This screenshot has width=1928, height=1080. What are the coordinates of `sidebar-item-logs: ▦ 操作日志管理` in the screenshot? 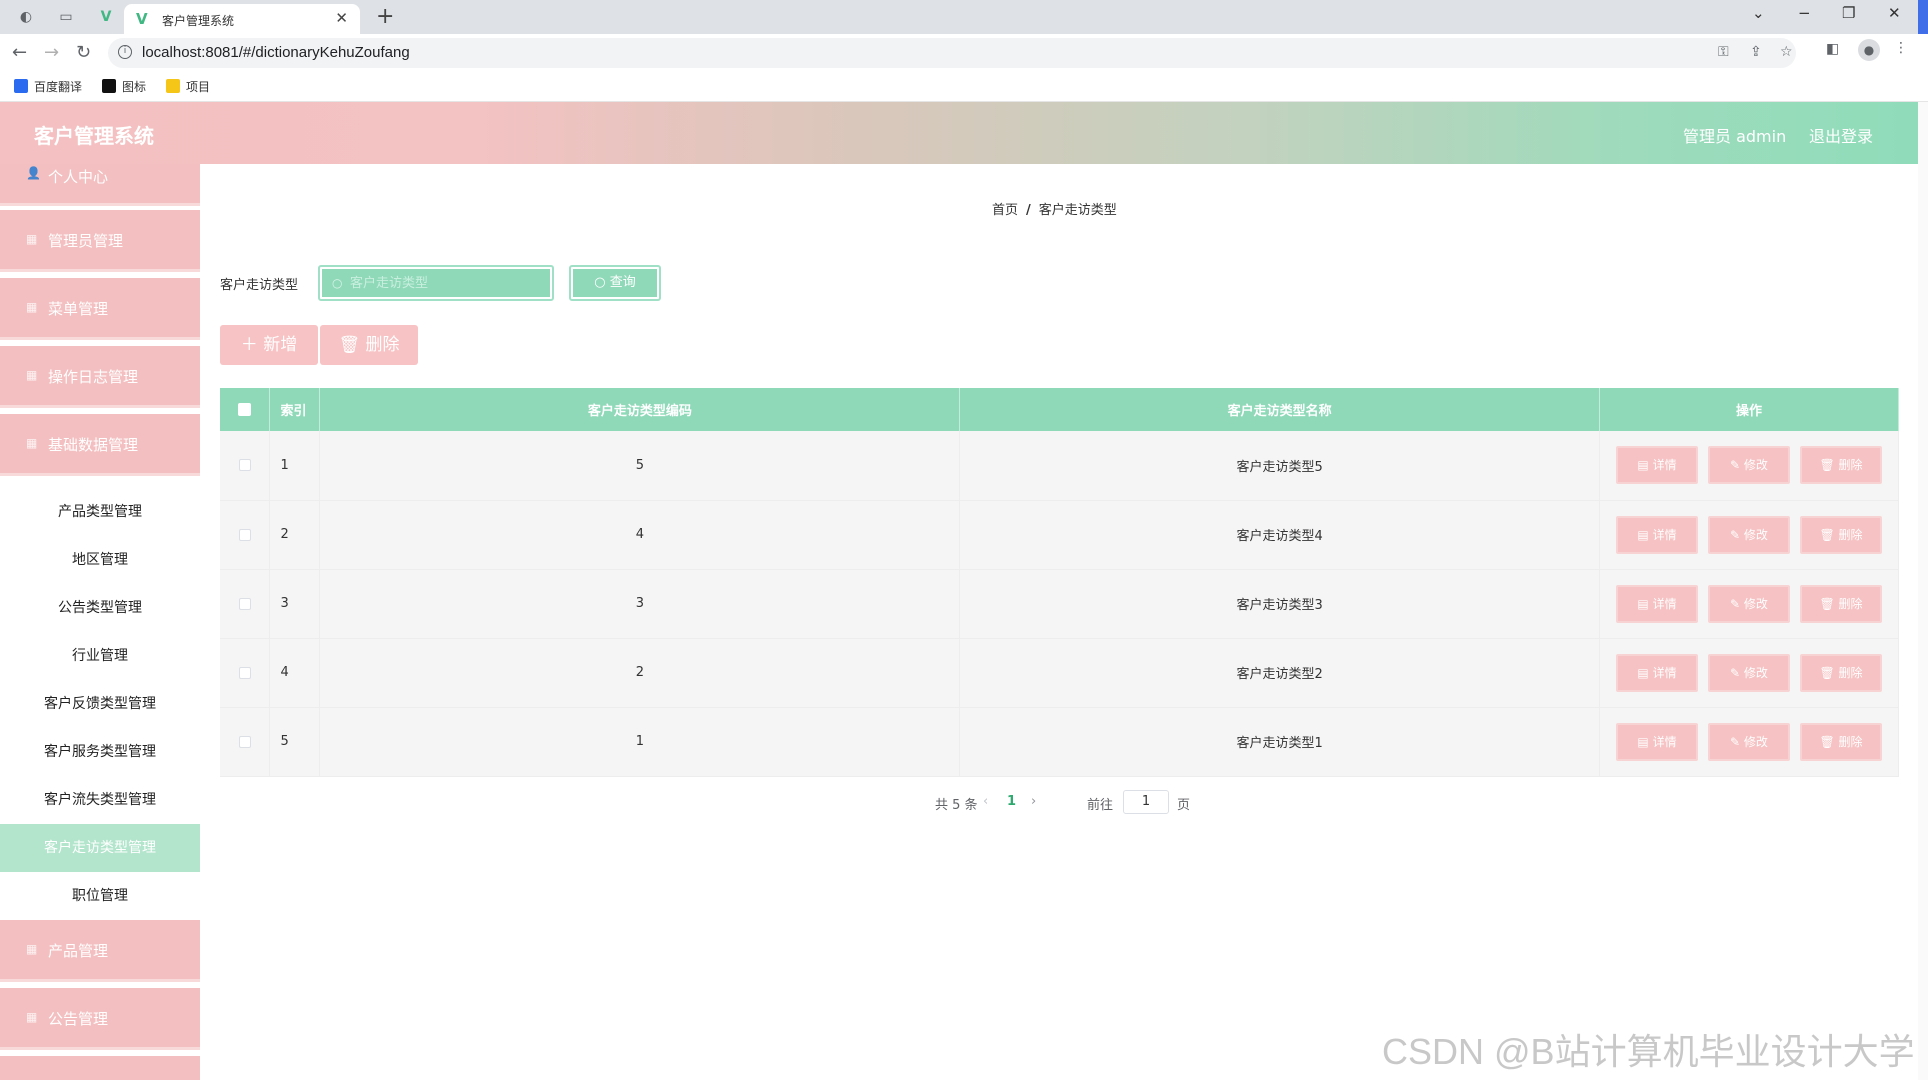 It's located at (100, 377).